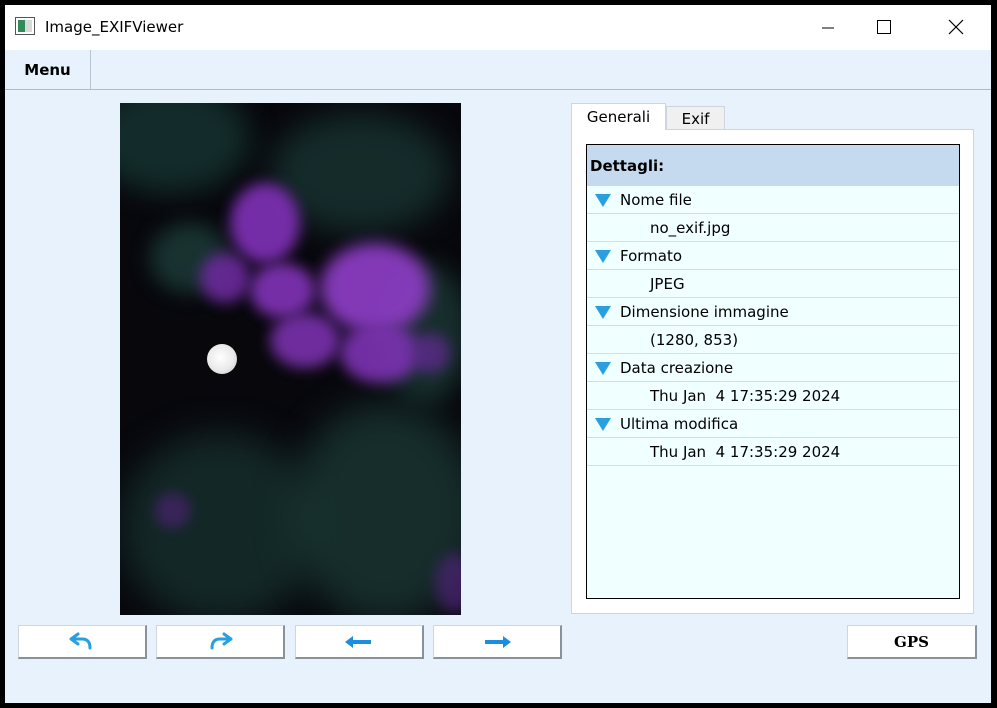 The height and width of the screenshot is (708, 997). What do you see at coordinates (25, 26) in the screenshot?
I see `app-icon` at bounding box center [25, 26].